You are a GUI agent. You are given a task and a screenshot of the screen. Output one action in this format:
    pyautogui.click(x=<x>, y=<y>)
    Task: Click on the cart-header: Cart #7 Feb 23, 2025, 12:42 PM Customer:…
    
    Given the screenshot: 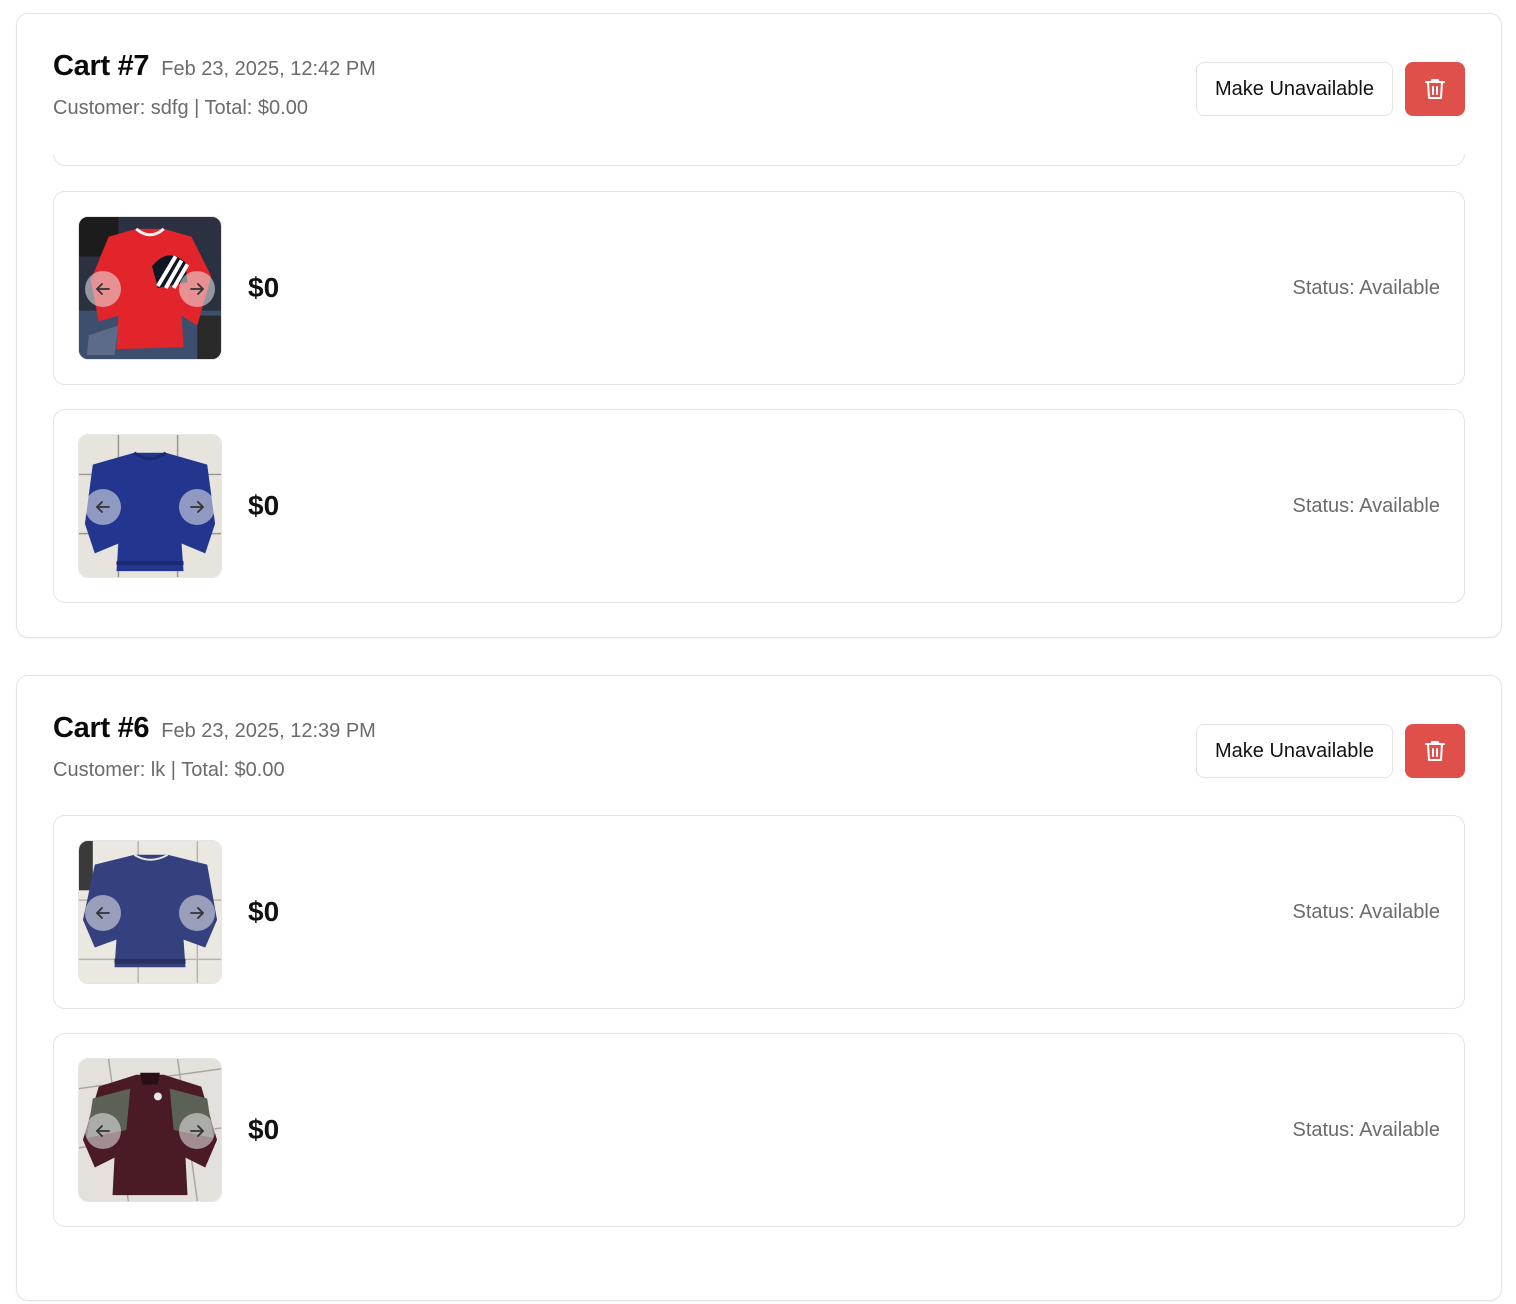 What is the action you would take?
    pyautogui.click(x=759, y=85)
    